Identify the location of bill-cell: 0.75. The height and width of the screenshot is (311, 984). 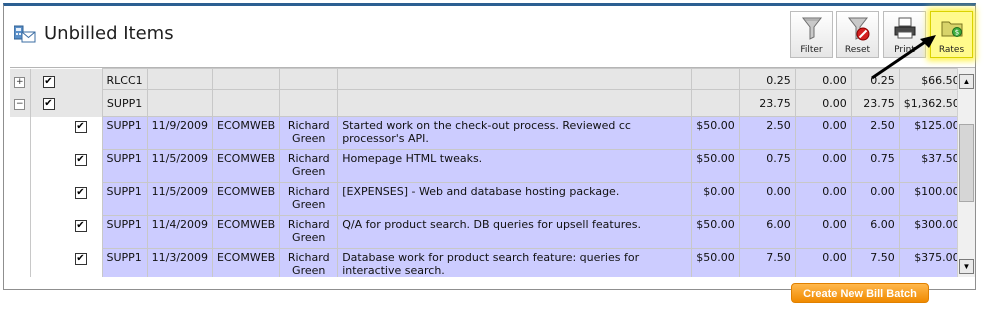
(875, 166).